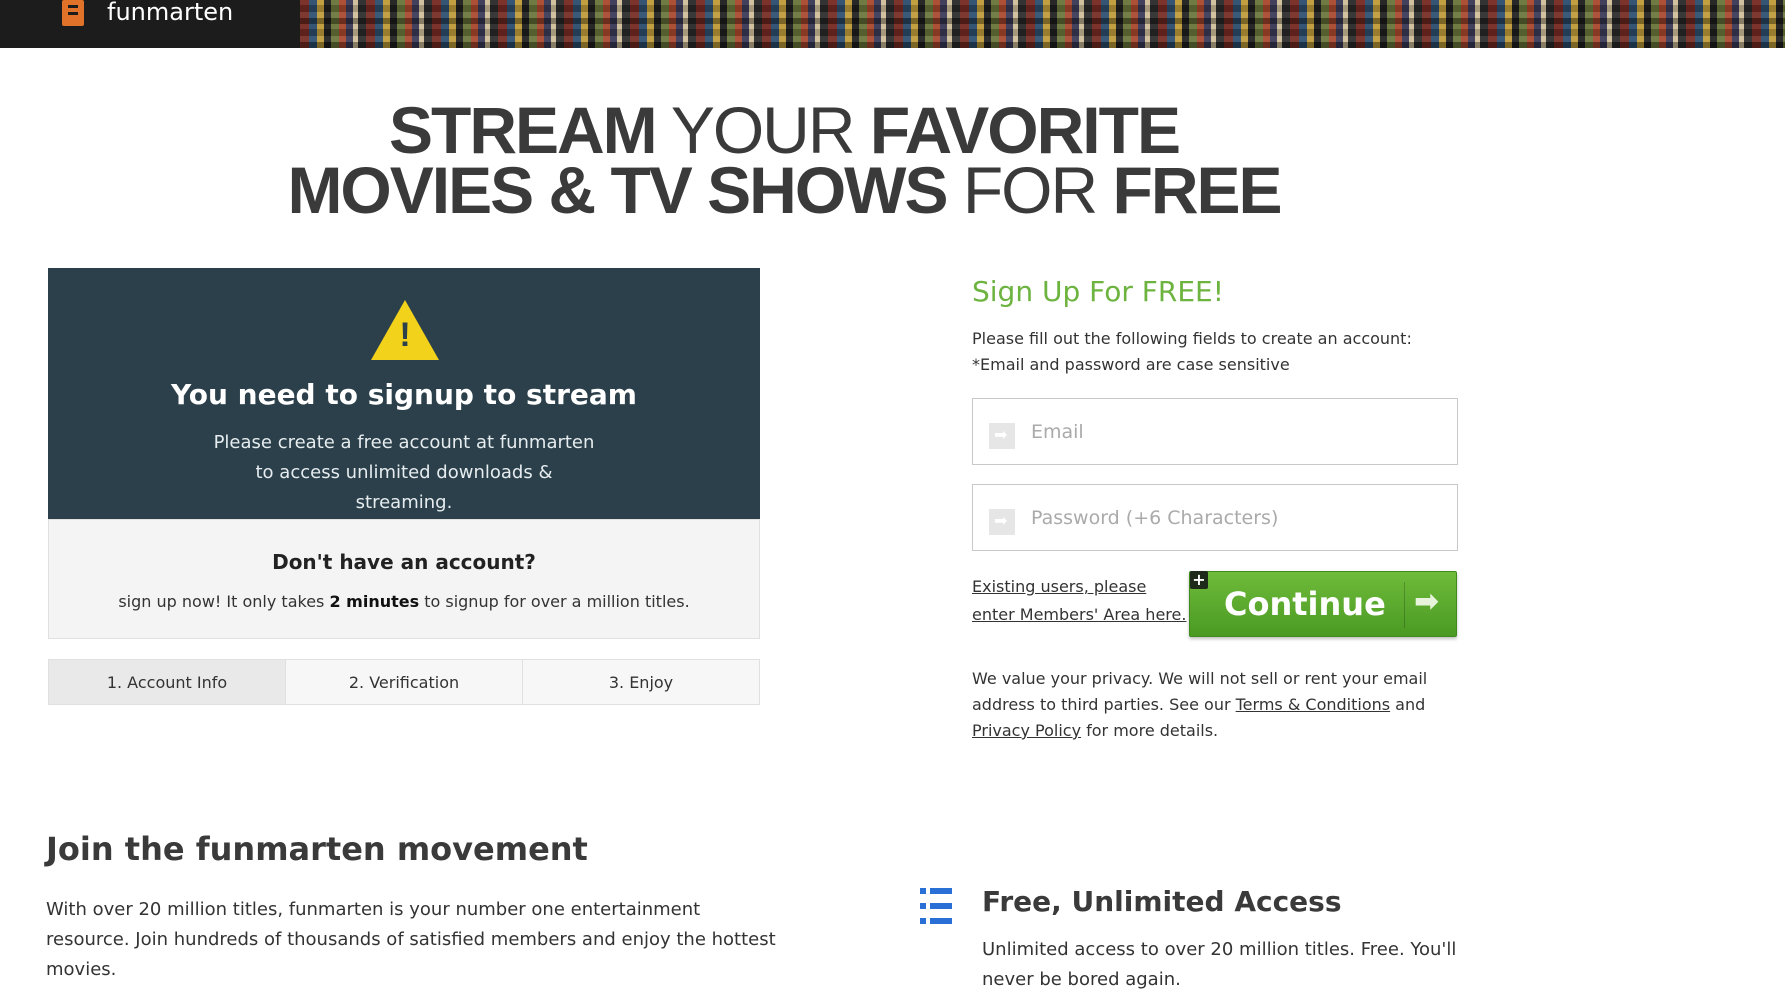 This screenshot has height=993, width=1785. Describe the element at coordinates (1150, 730) in the screenshot. I see `privacy-text-after: for more details.` at that location.